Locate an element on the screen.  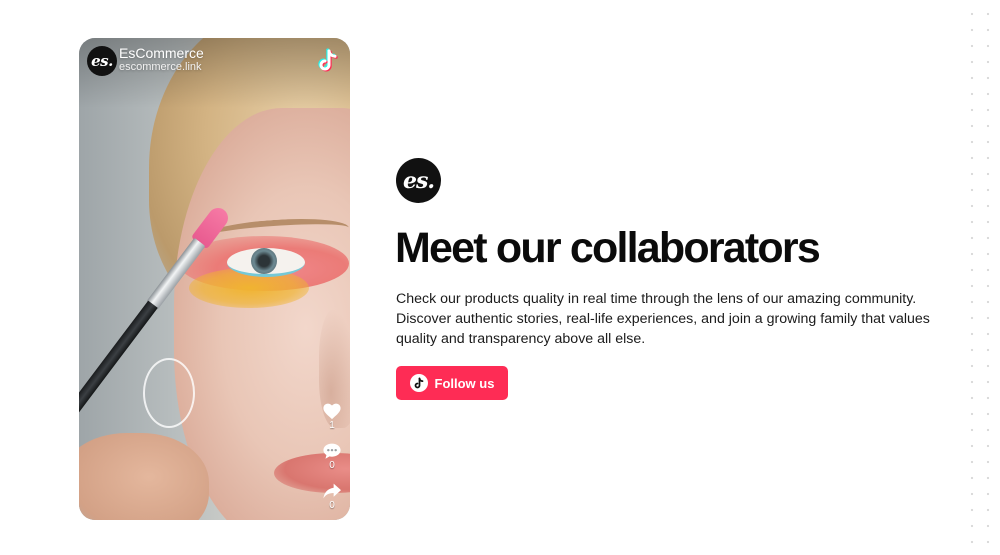
video-iris is located at coordinates (264, 261).